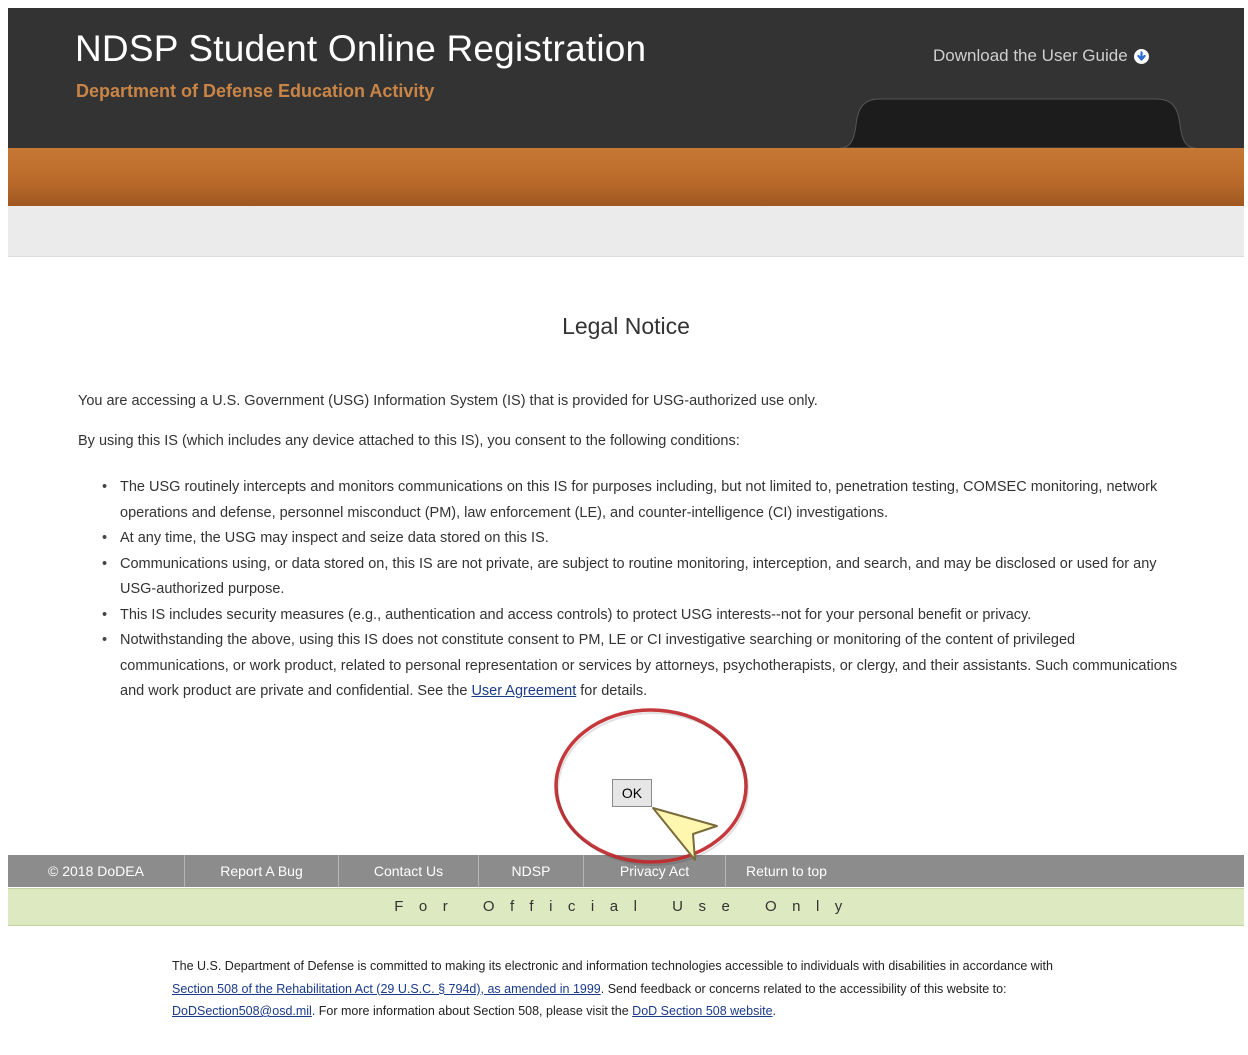 Image resolution: width=1248 pixels, height=1055 pixels. I want to click on footer-report-bug-link: Report A Bug, so click(262, 871).